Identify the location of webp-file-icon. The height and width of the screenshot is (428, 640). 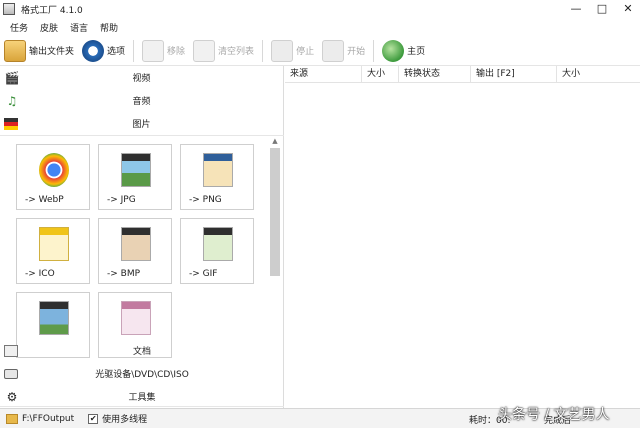
(54, 170).